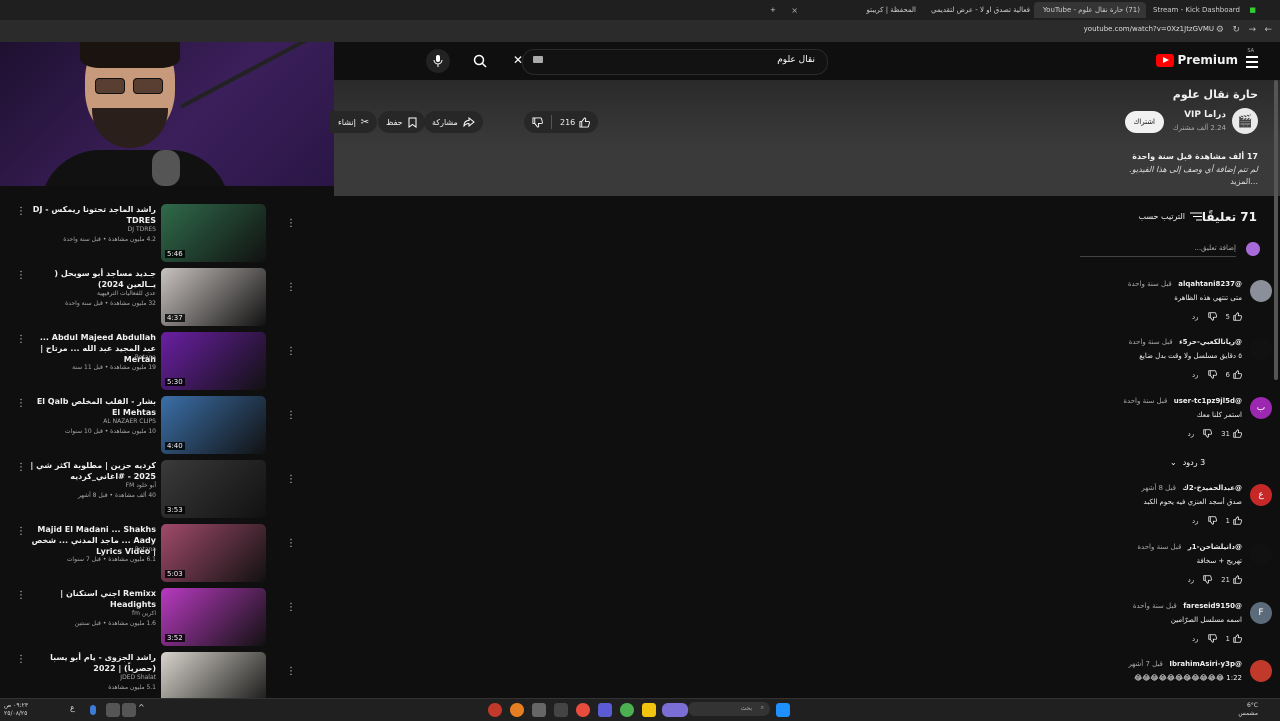 The image size is (1280, 721). Describe the element at coordinates (1187, 462) in the screenshot. I see `replies-toggle: 3 ردود ⌄` at that location.